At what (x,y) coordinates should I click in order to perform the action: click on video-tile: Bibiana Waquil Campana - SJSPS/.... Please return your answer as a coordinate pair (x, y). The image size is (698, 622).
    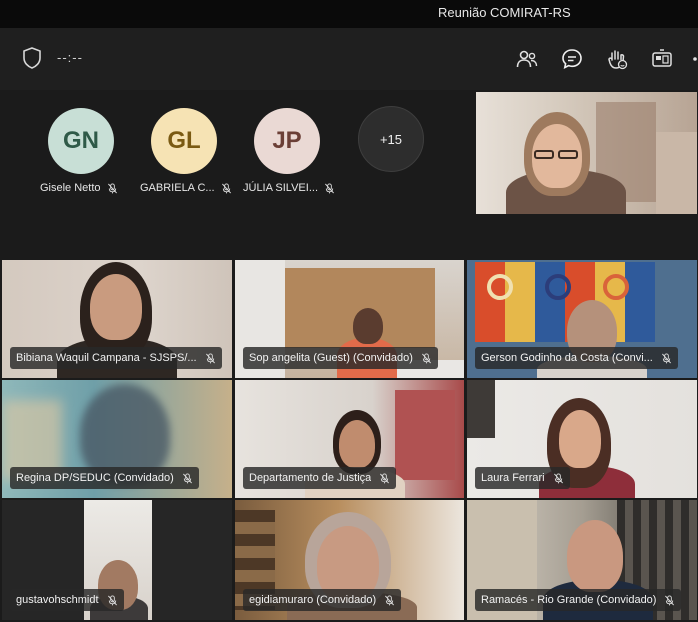
    Looking at the image, I should click on (117, 319).